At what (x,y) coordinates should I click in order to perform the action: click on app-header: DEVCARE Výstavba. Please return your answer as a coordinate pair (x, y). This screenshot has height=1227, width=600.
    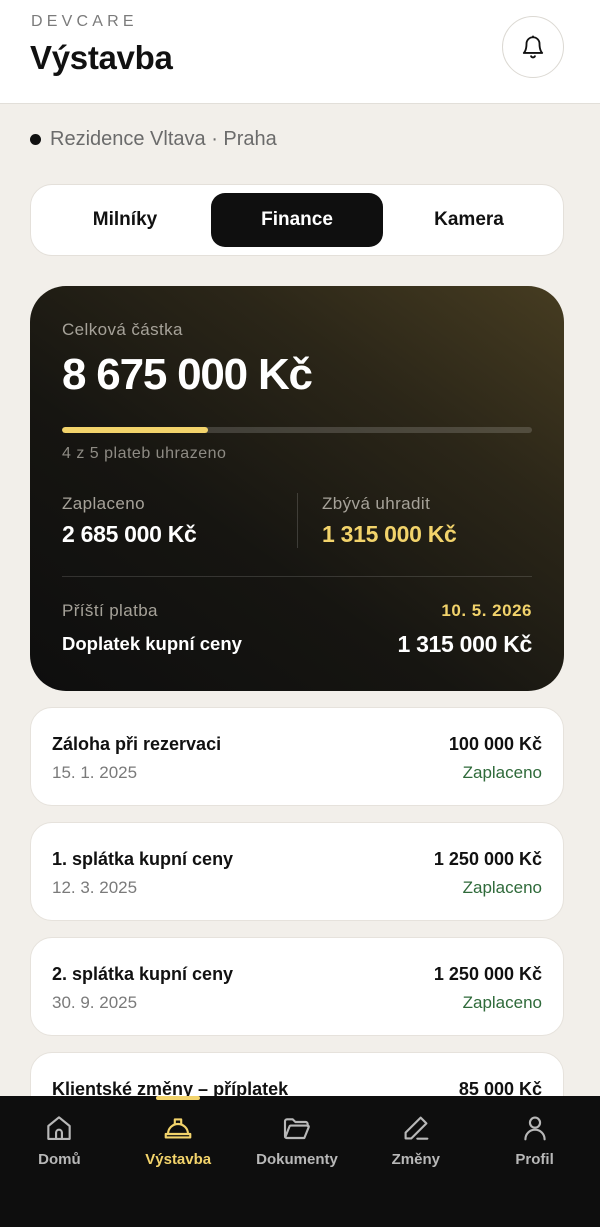
    Looking at the image, I should click on (300, 52).